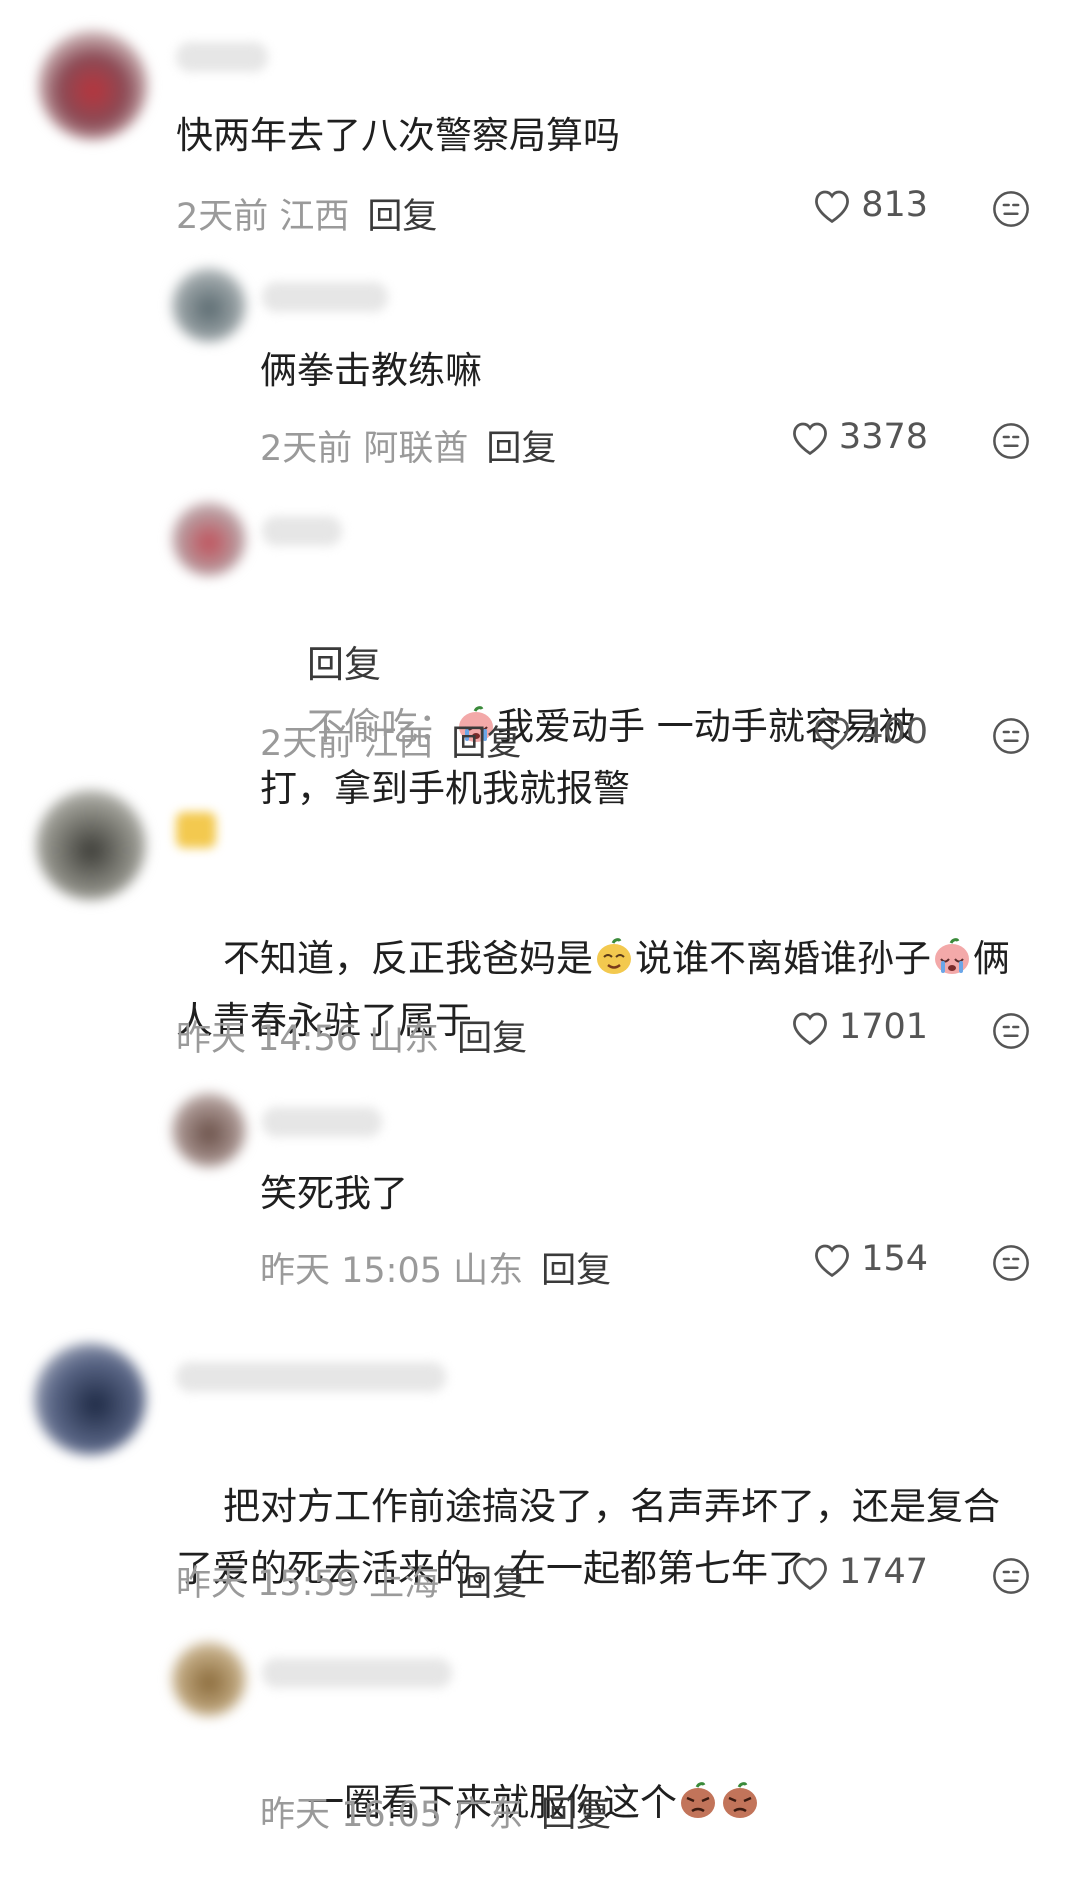  Describe the element at coordinates (883, 437) in the screenshot. I see `like-count: 3378` at that location.